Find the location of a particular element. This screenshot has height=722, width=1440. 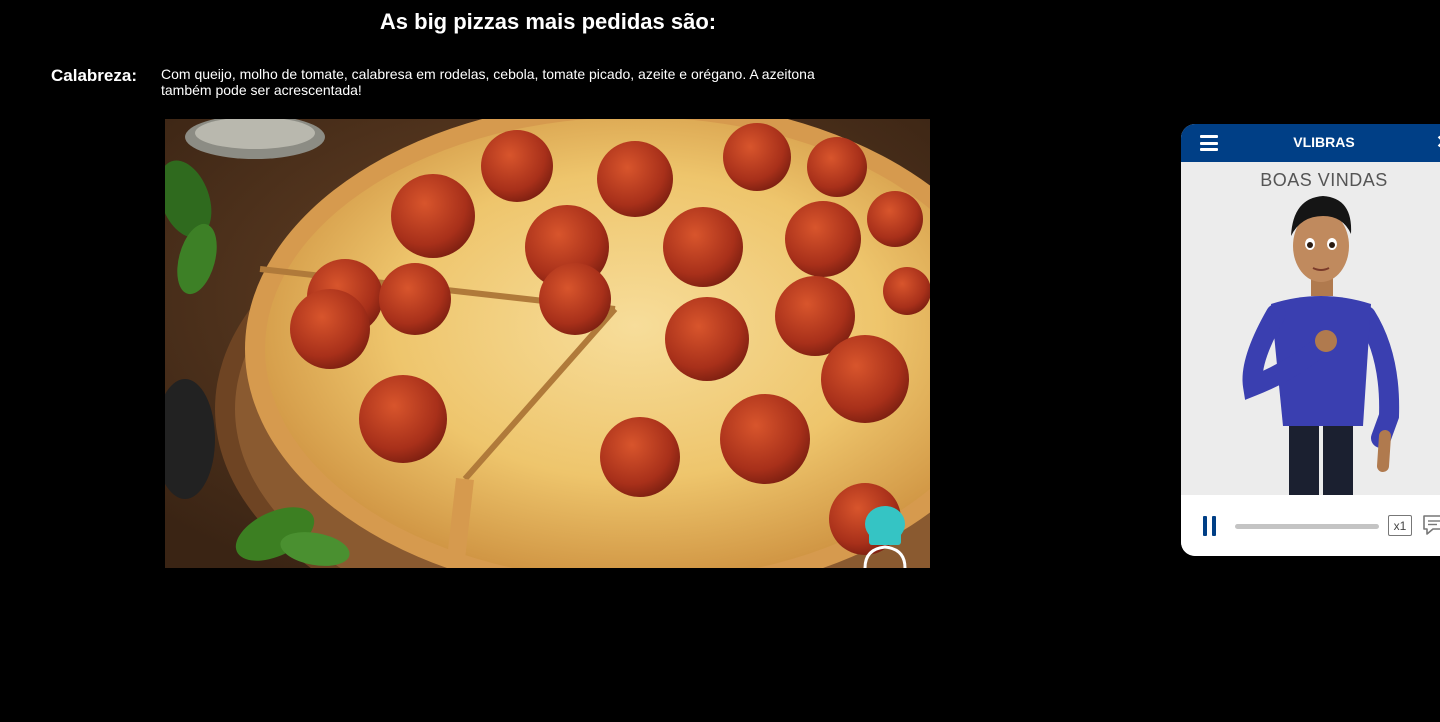

vlibras-avatar-stage: BOAS VINDAS is located at coordinates (1310, 328).